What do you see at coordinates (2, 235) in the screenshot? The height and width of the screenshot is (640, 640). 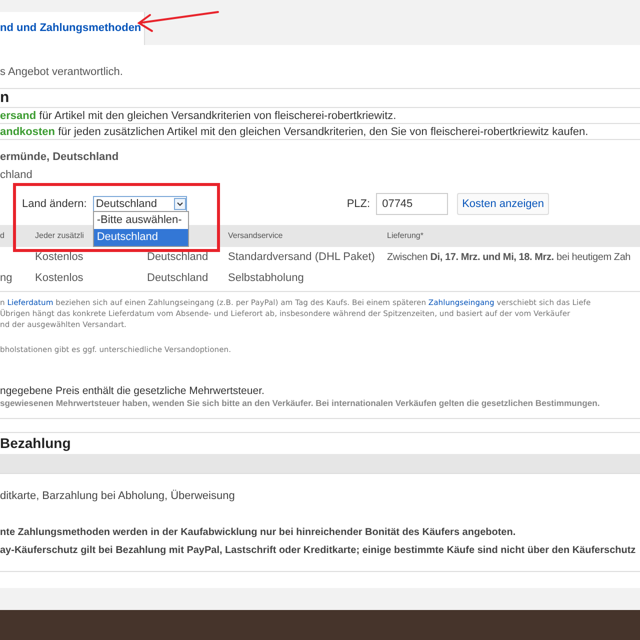 I see `column-header: d` at bounding box center [2, 235].